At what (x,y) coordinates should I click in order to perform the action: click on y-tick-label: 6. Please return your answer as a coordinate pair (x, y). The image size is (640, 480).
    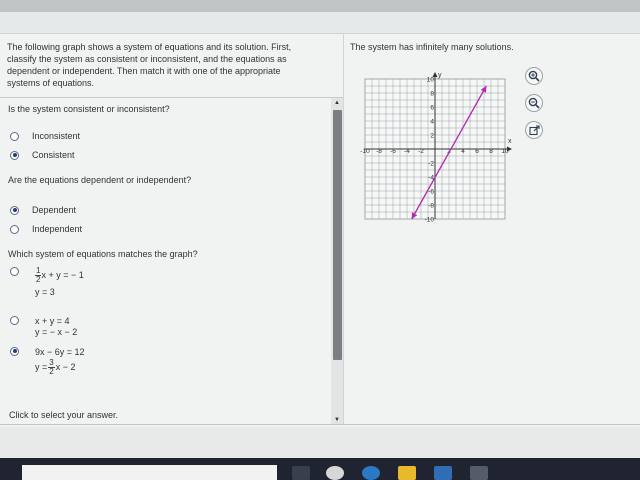
    Looking at the image, I should click on (432, 108).